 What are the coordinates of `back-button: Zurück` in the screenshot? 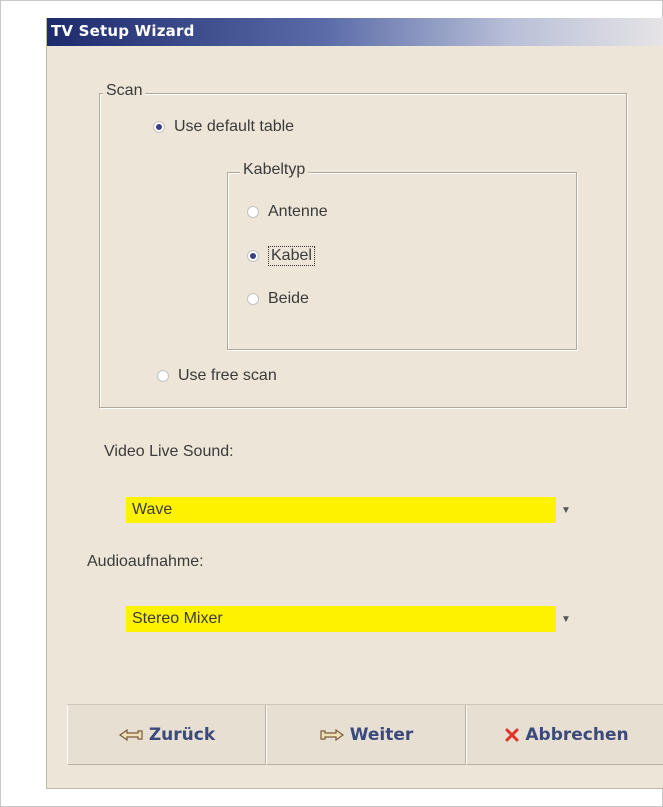 It's located at (166, 735).